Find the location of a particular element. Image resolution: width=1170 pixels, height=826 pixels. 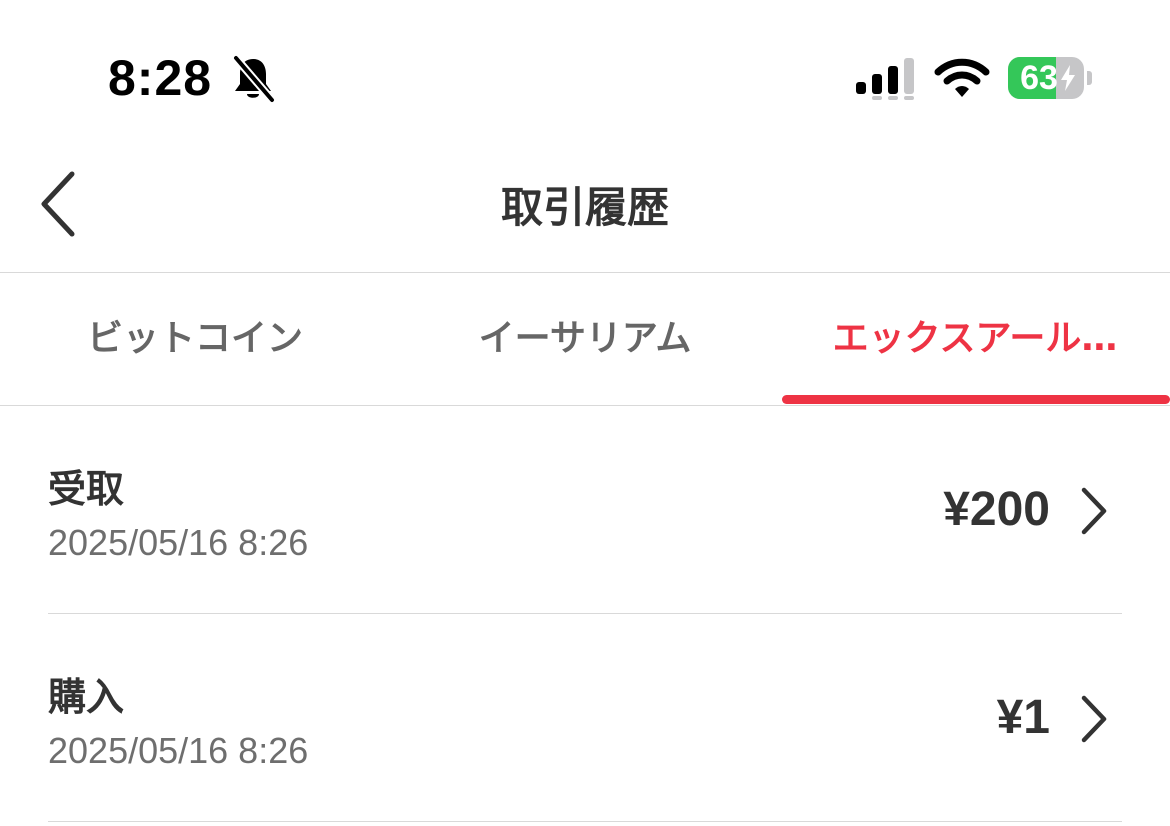

battery-cap is located at coordinates (1089, 78).